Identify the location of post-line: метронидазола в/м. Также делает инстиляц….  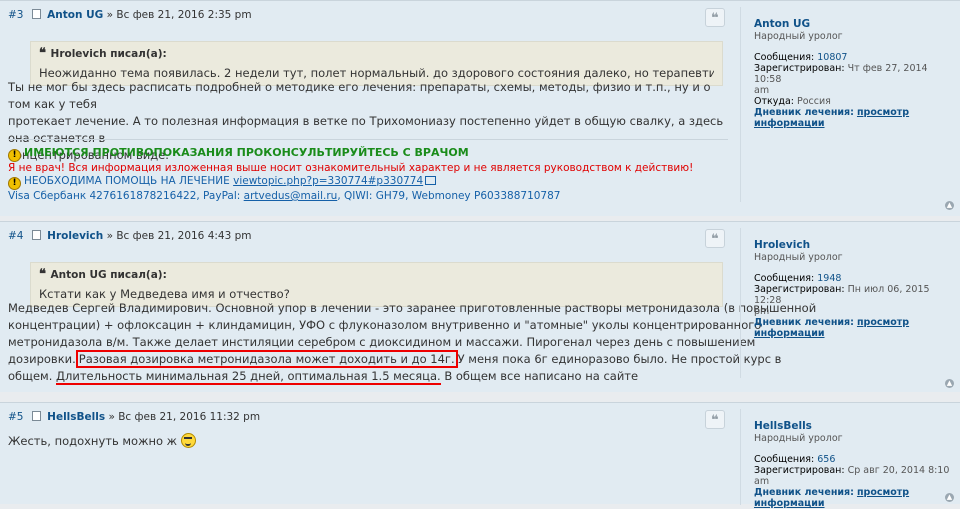
(382, 342).